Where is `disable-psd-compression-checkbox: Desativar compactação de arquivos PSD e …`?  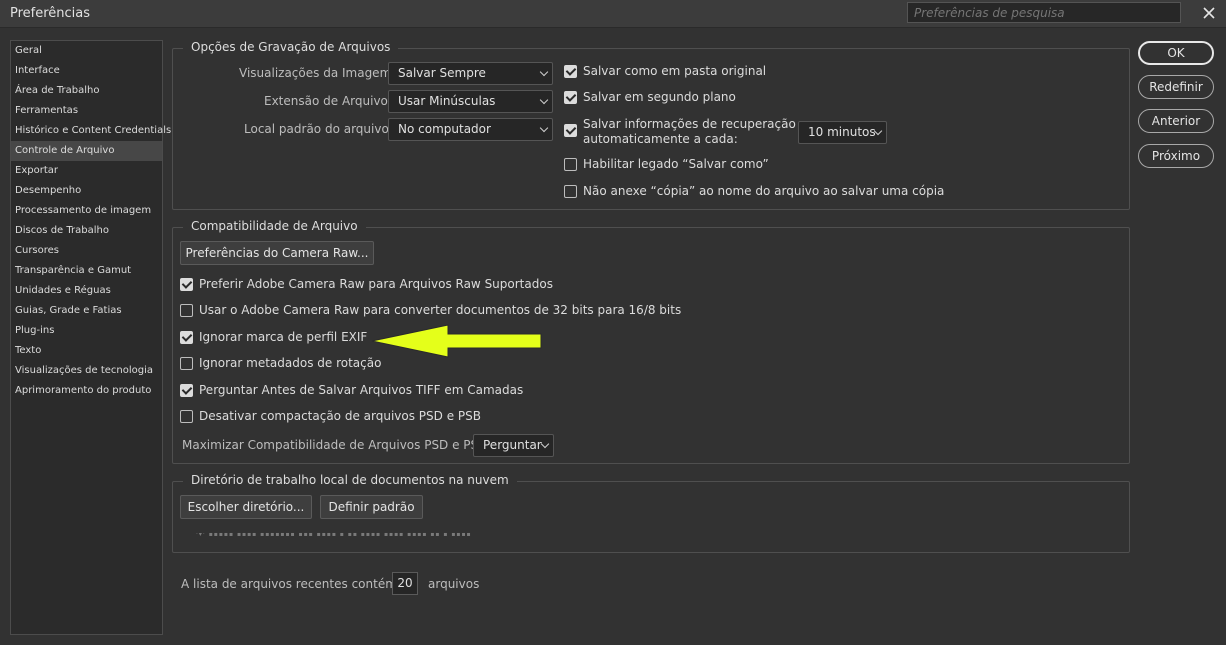 disable-psd-compression-checkbox: Desativar compactação de arquivos PSD e … is located at coordinates (330, 416).